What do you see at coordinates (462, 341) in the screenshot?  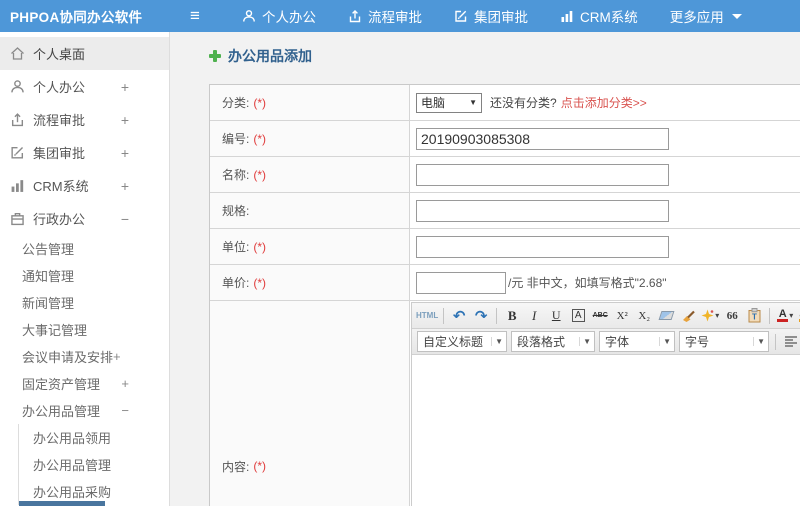 I see `custom-title-select: 自定义标题 ▼` at bounding box center [462, 341].